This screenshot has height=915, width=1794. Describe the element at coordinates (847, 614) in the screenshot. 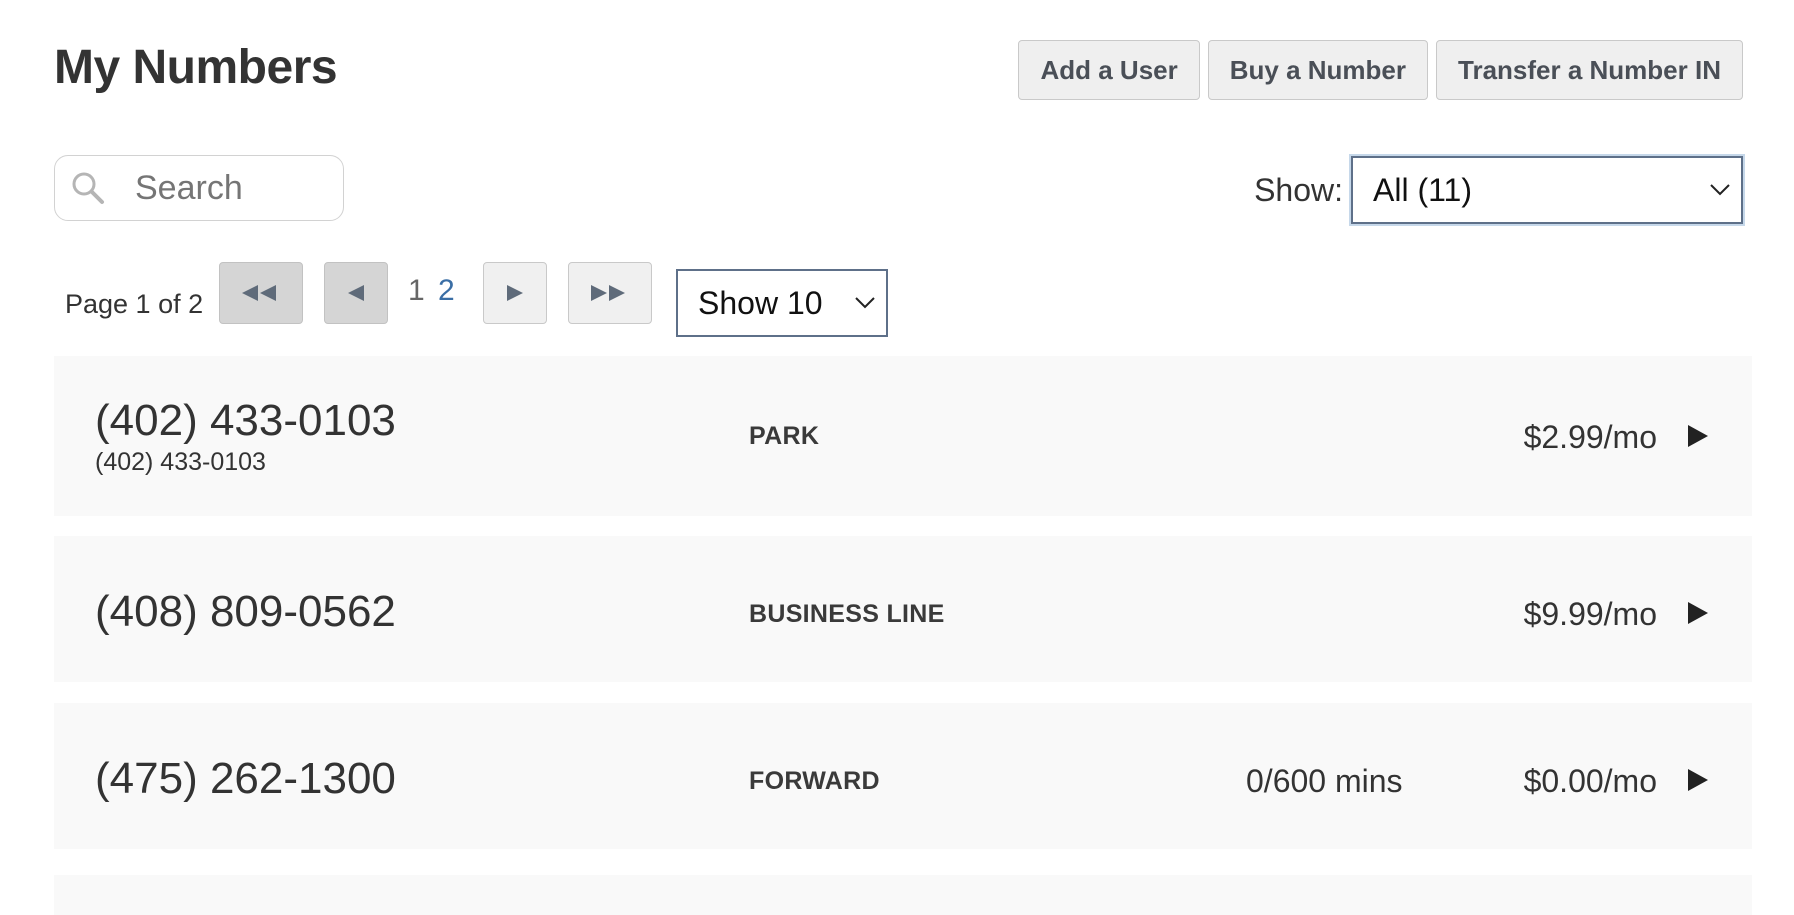

I see `line-type: BUSINESS LINE` at that location.